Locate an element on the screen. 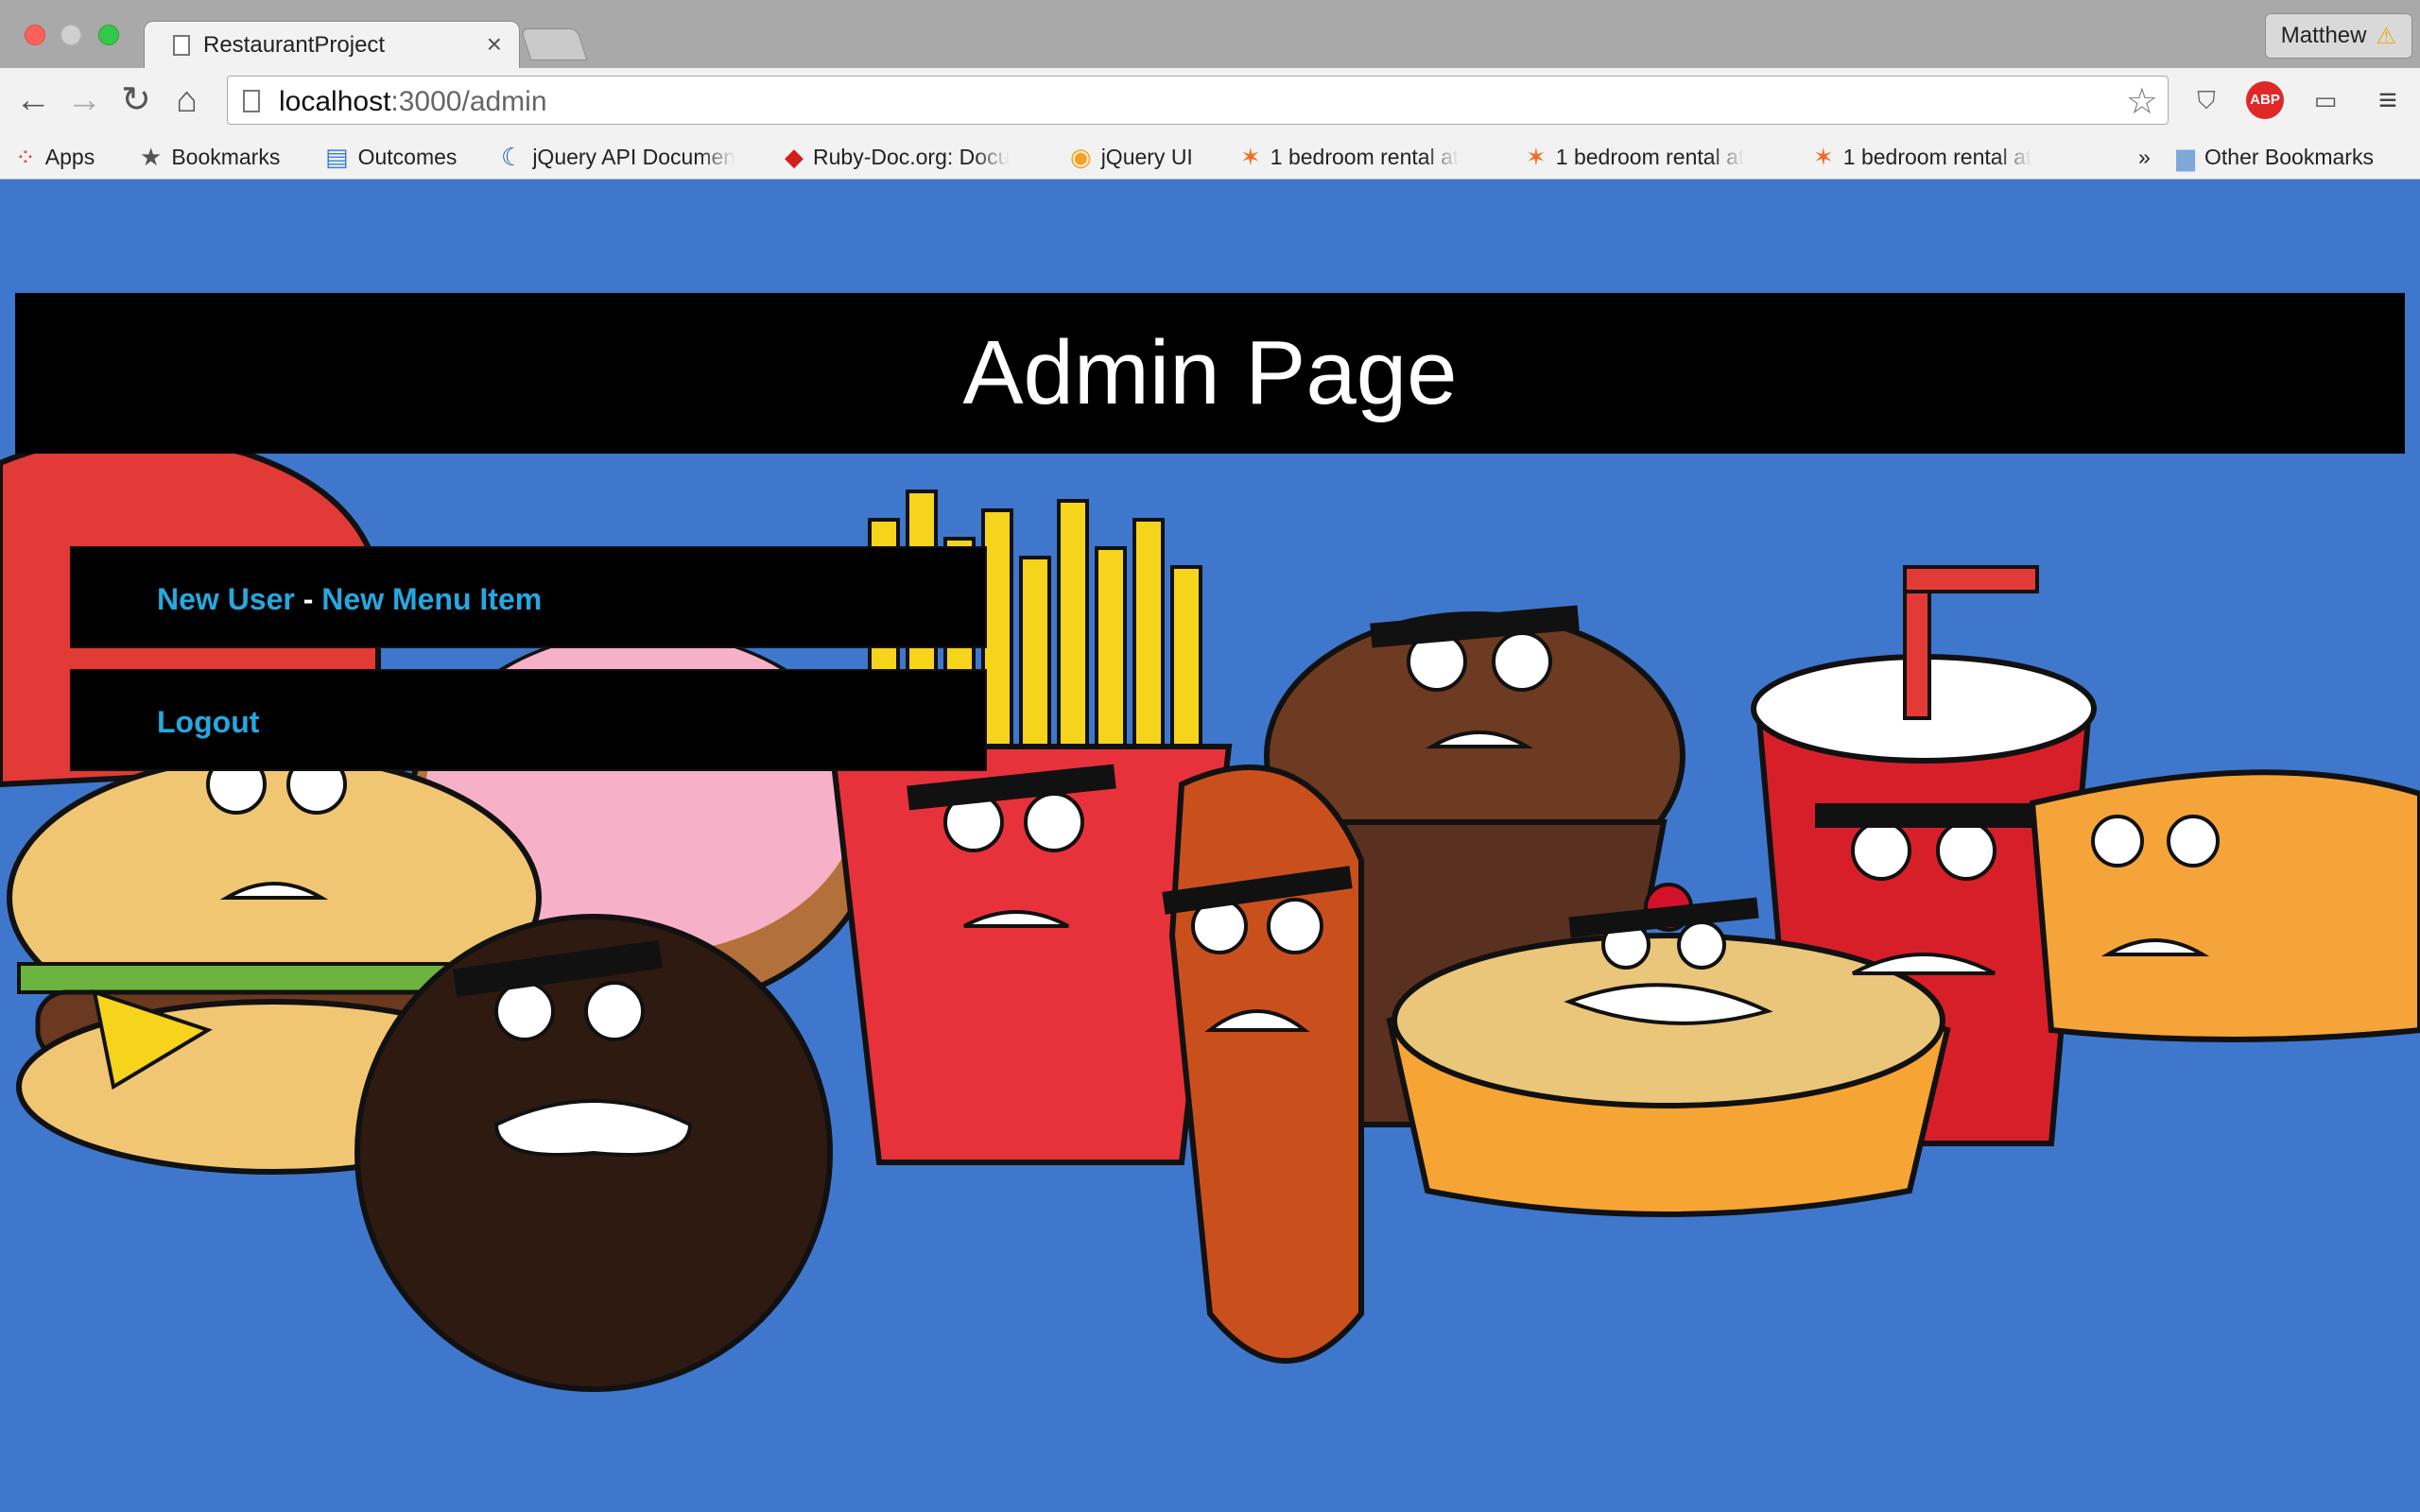  ruby-icon: ◆ is located at coordinates (794, 156).